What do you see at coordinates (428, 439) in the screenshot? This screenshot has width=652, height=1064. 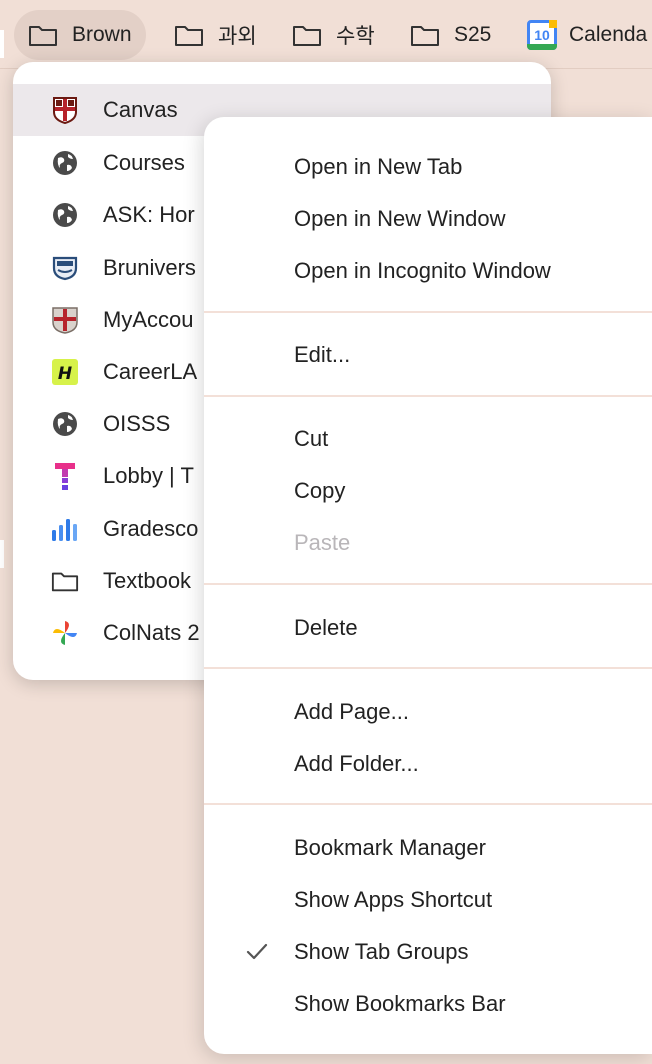 I see `menu-item-cut: Cut` at bounding box center [428, 439].